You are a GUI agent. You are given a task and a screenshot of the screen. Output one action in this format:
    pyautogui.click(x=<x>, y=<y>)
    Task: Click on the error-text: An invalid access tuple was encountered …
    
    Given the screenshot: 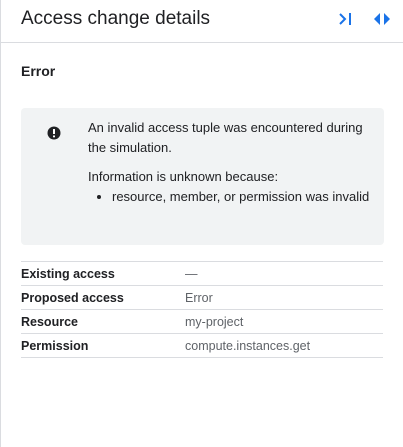 What is the action you would take?
    pyautogui.click(x=231, y=162)
    